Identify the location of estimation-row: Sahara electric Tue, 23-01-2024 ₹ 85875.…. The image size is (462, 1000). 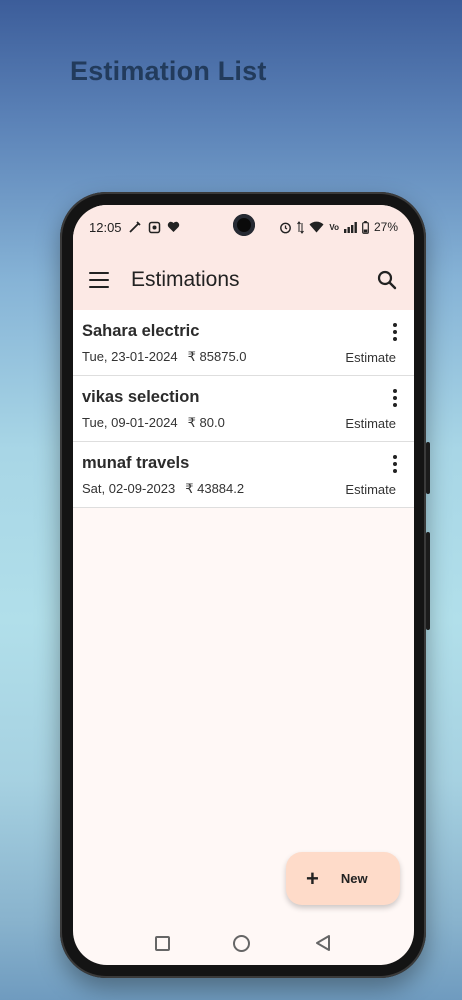
(243, 343).